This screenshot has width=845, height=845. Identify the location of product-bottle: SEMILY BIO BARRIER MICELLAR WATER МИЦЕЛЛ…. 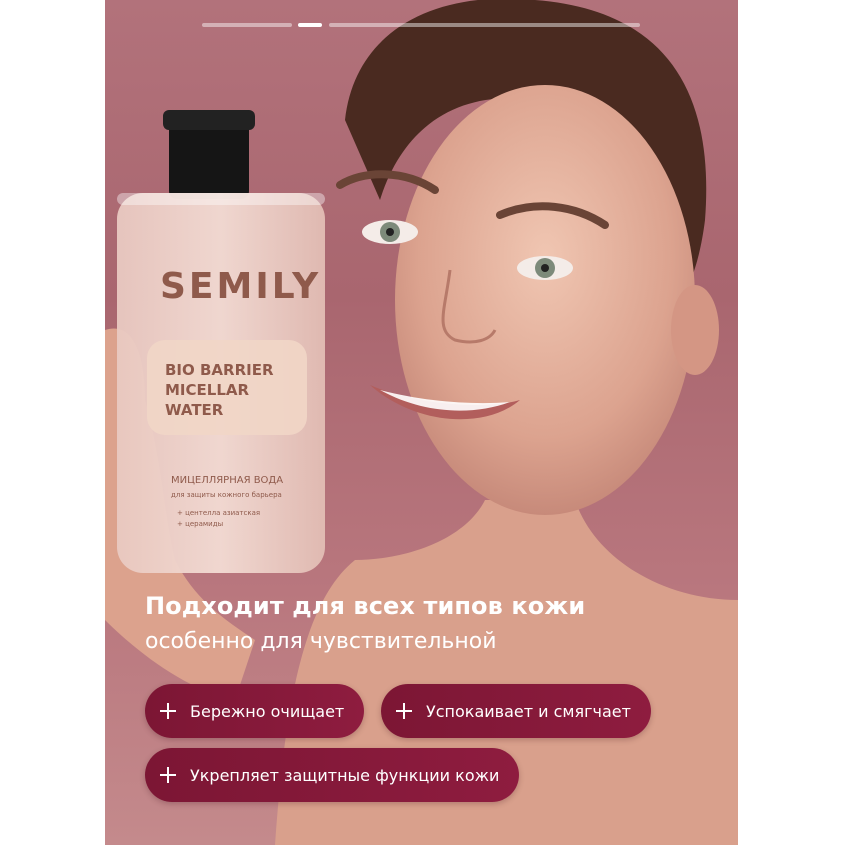
(221, 341).